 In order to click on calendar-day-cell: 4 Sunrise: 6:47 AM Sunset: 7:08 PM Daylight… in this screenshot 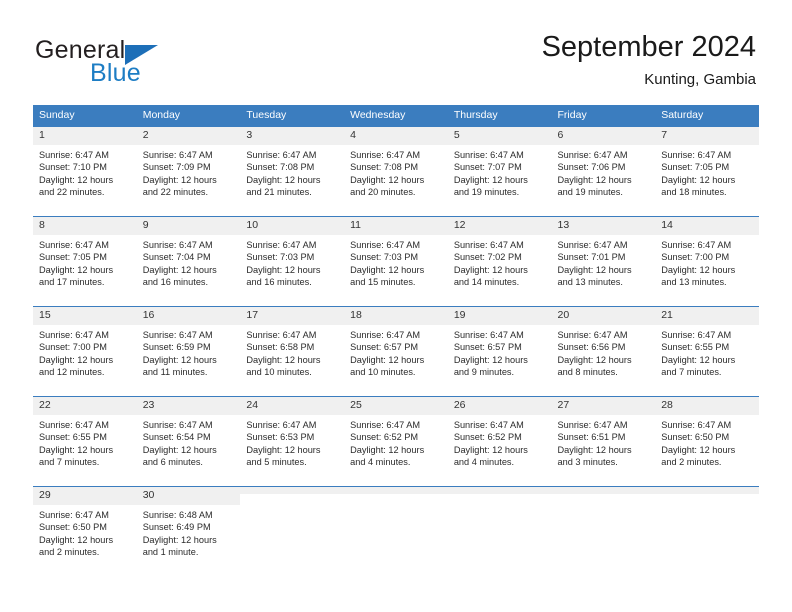, I will do `click(396, 171)`.